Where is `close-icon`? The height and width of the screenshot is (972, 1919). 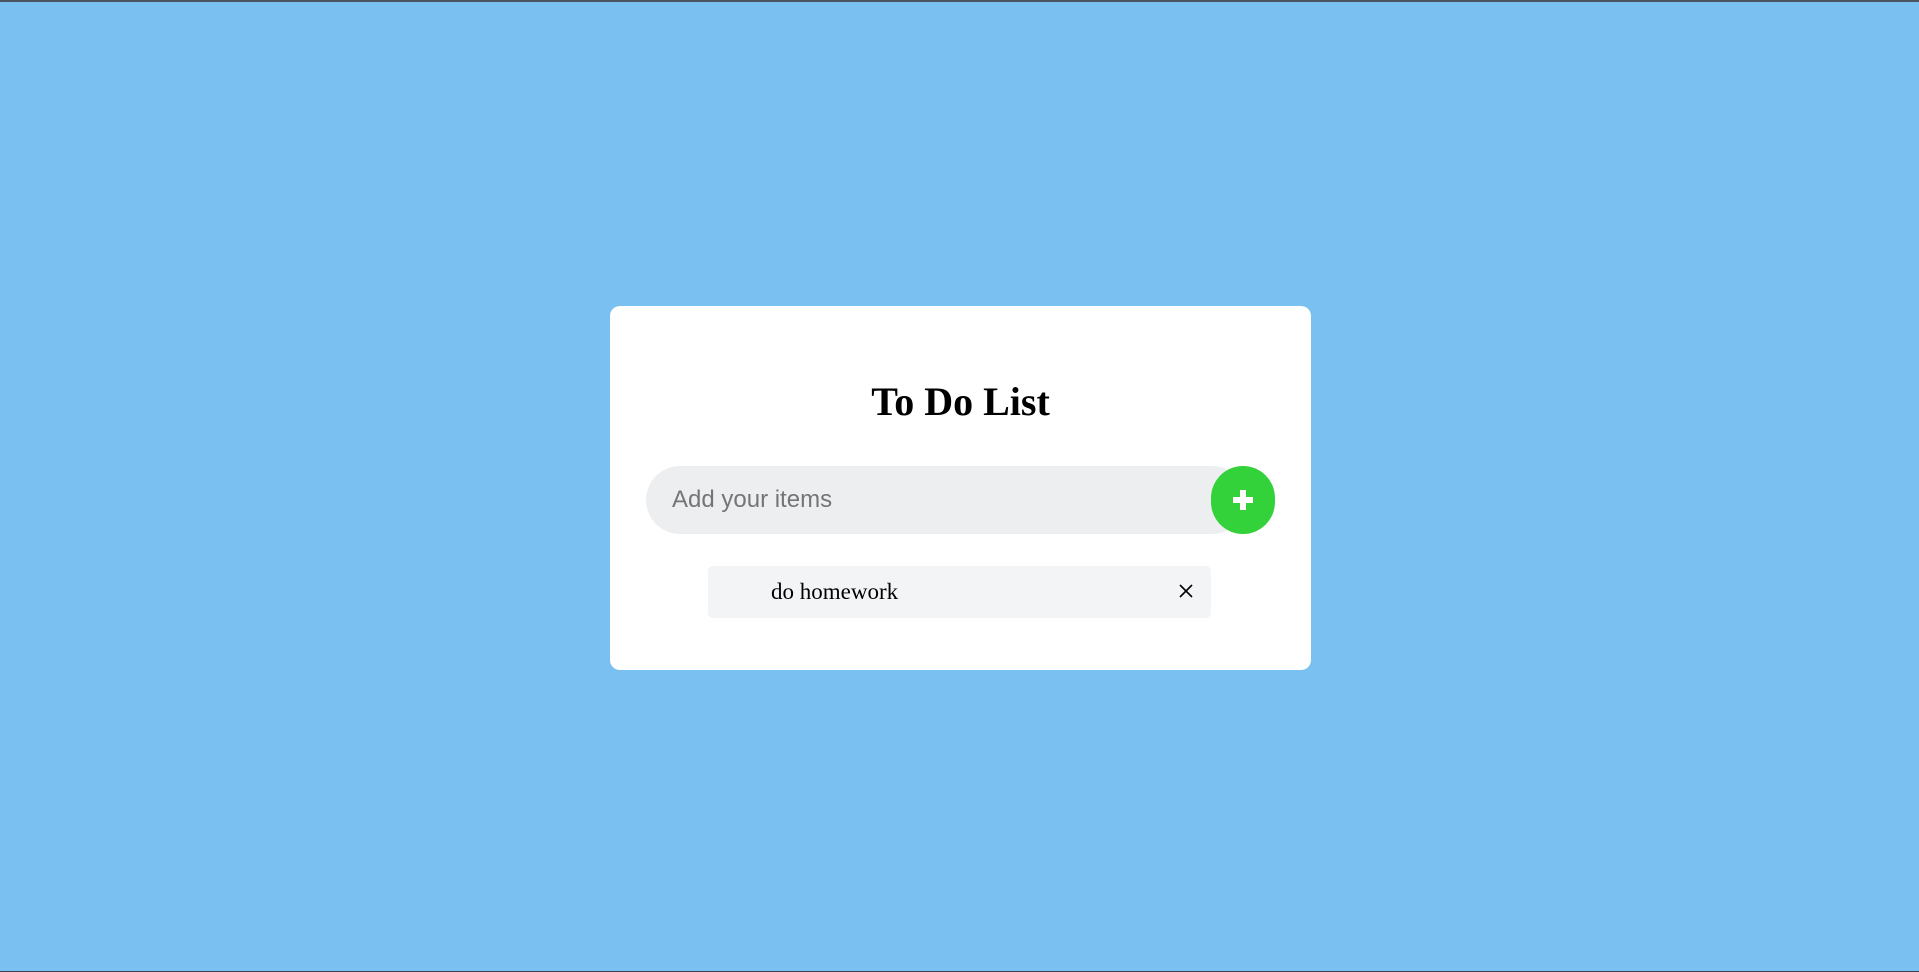 close-icon is located at coordinates (1186, 591).